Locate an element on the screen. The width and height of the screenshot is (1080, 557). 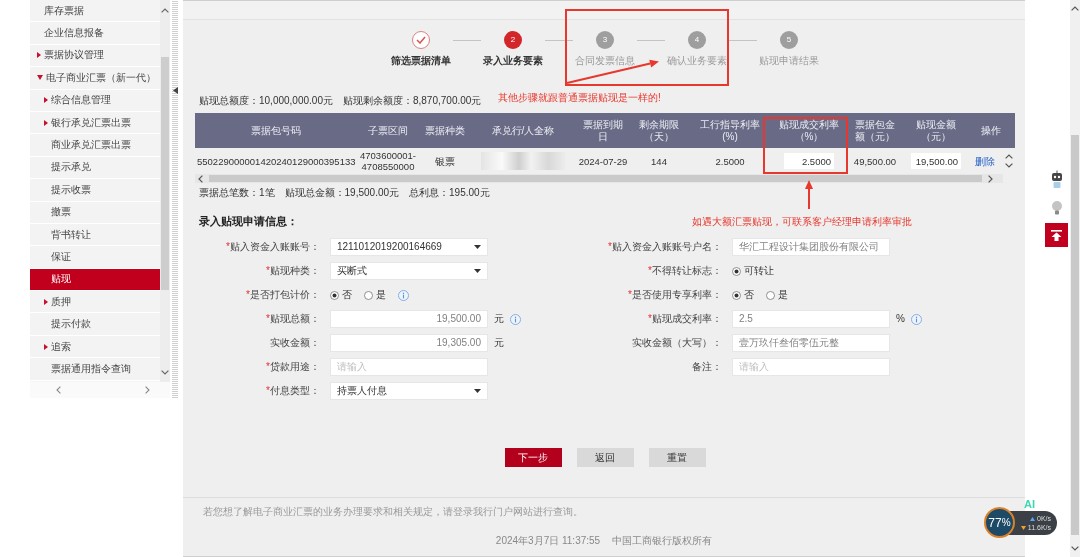
table-input-field: 19,500.00 is located at coordinates (936, 161).